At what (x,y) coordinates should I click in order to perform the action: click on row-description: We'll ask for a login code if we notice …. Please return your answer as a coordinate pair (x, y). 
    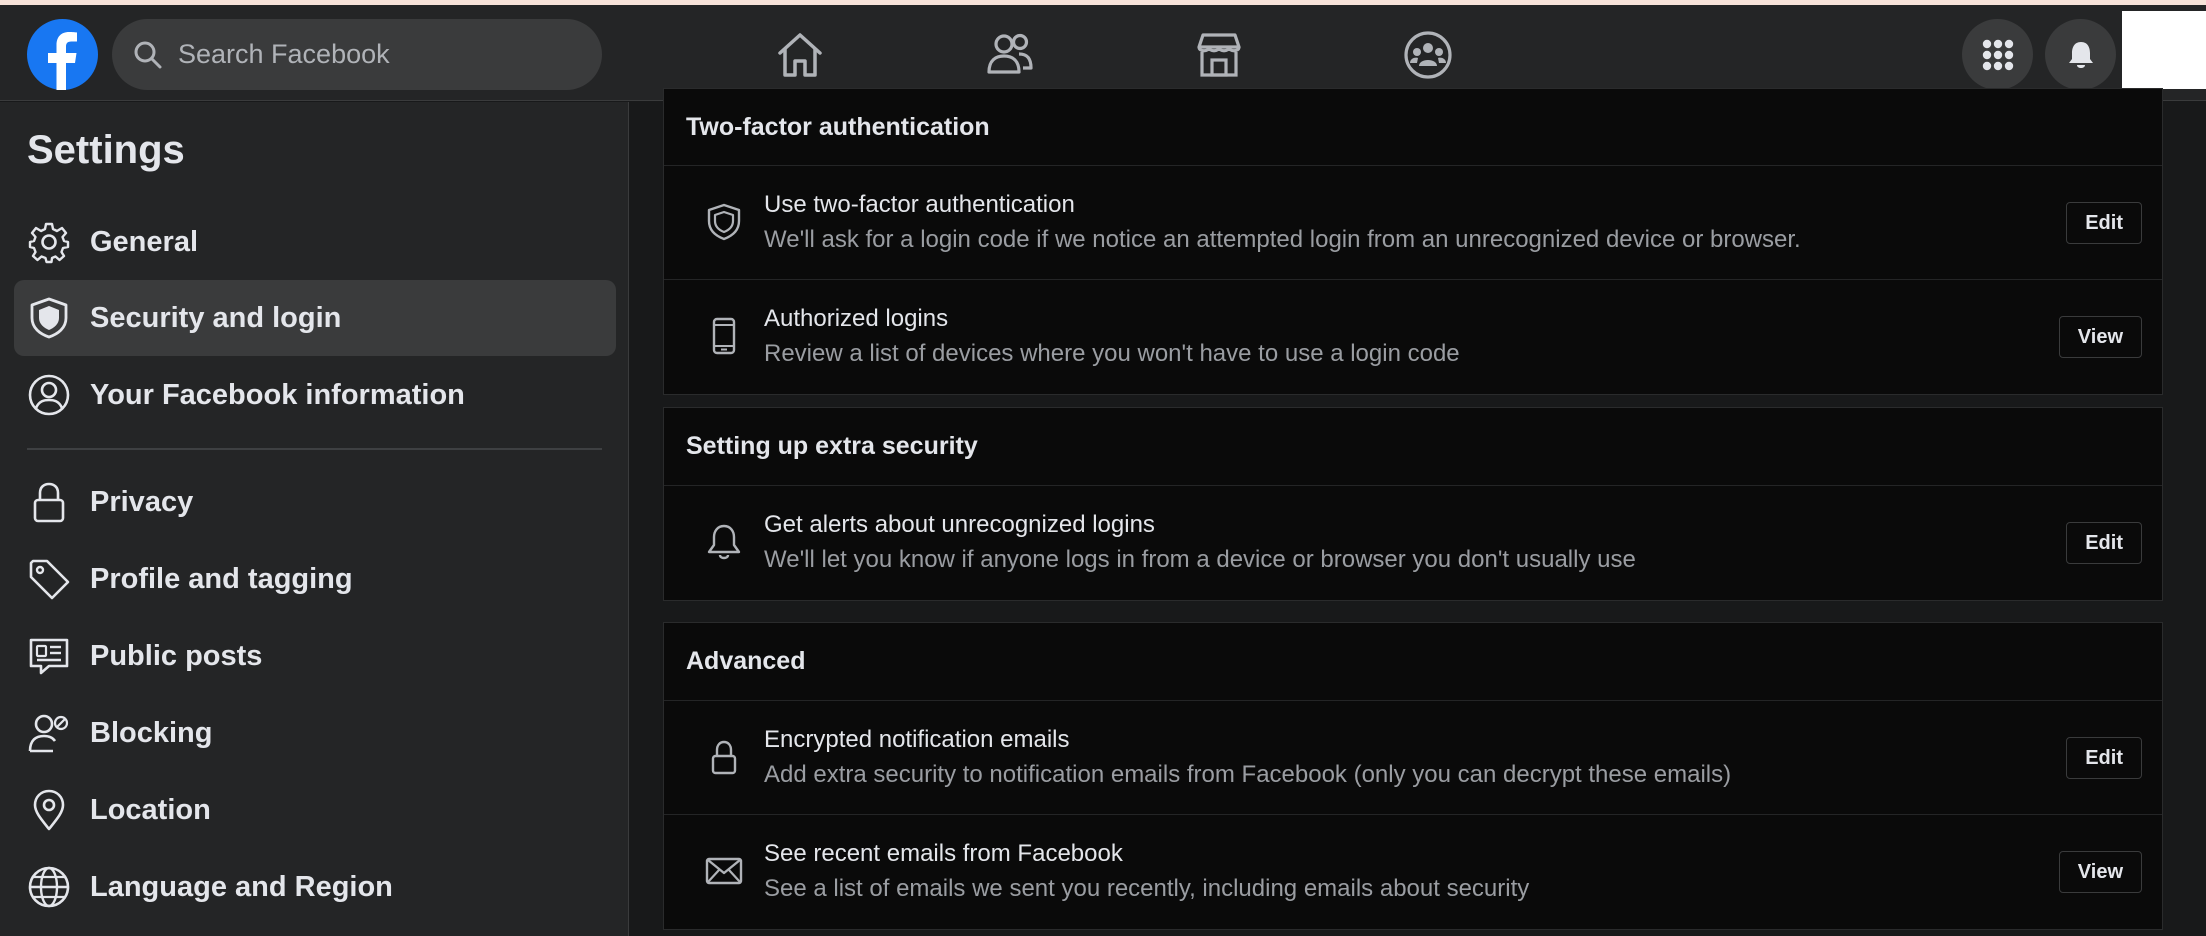
    Looking at the image, I should click on (1282, 239).